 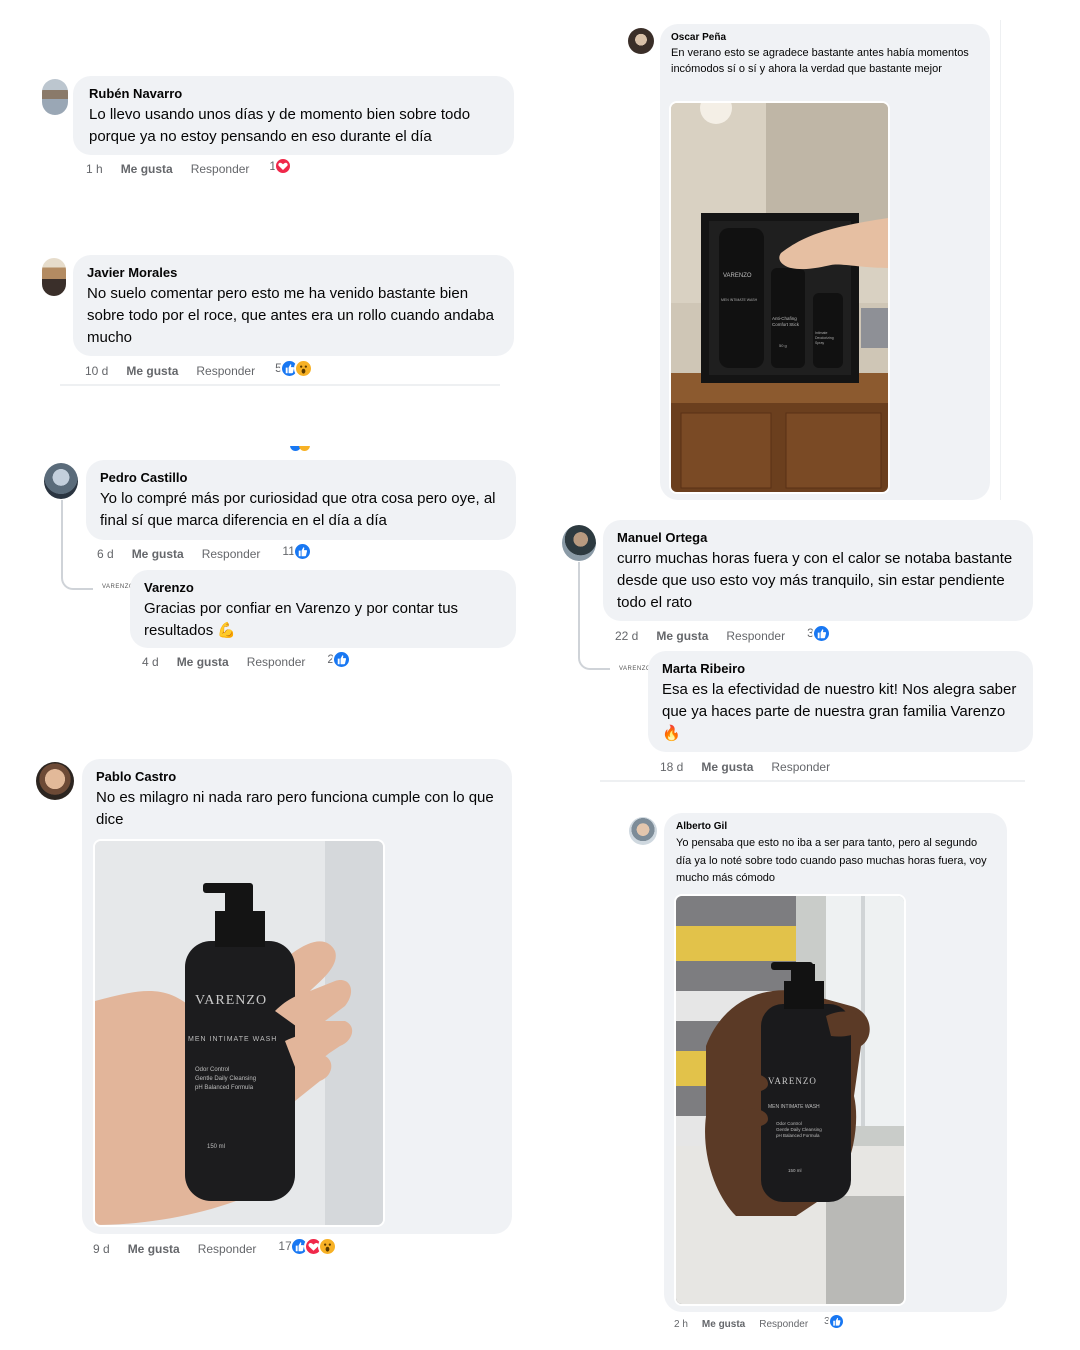 I want to click on comment-actions: 18 d Me gusta Responder, so click(x=745, y=767).